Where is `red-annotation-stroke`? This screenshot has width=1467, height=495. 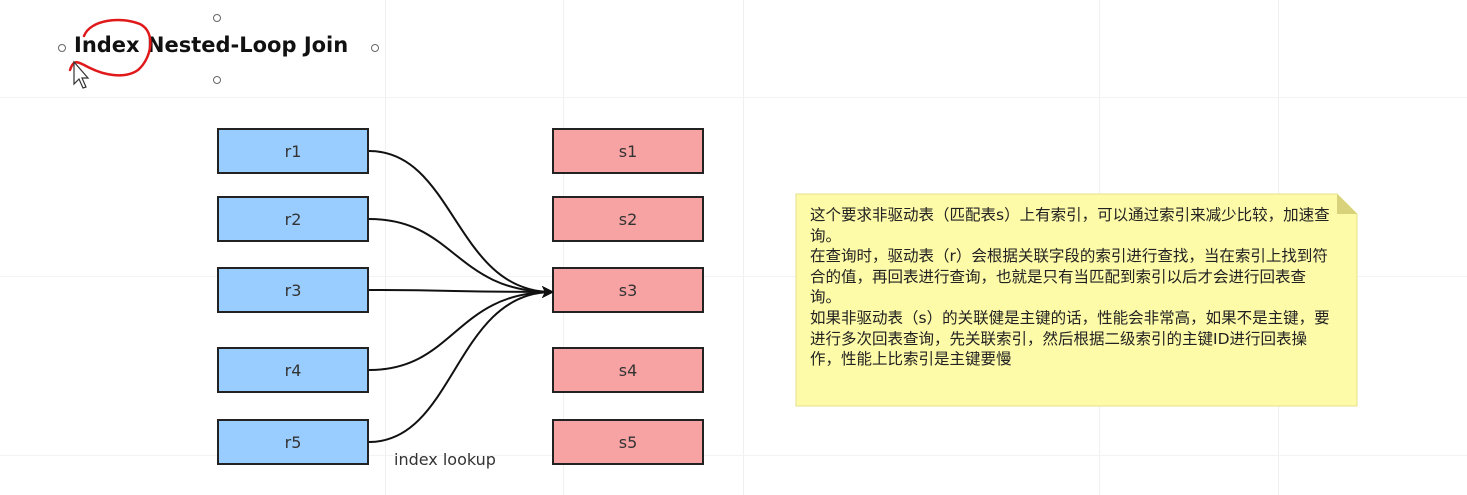 red-annotation-stroke is located at coordinates (110, 47).